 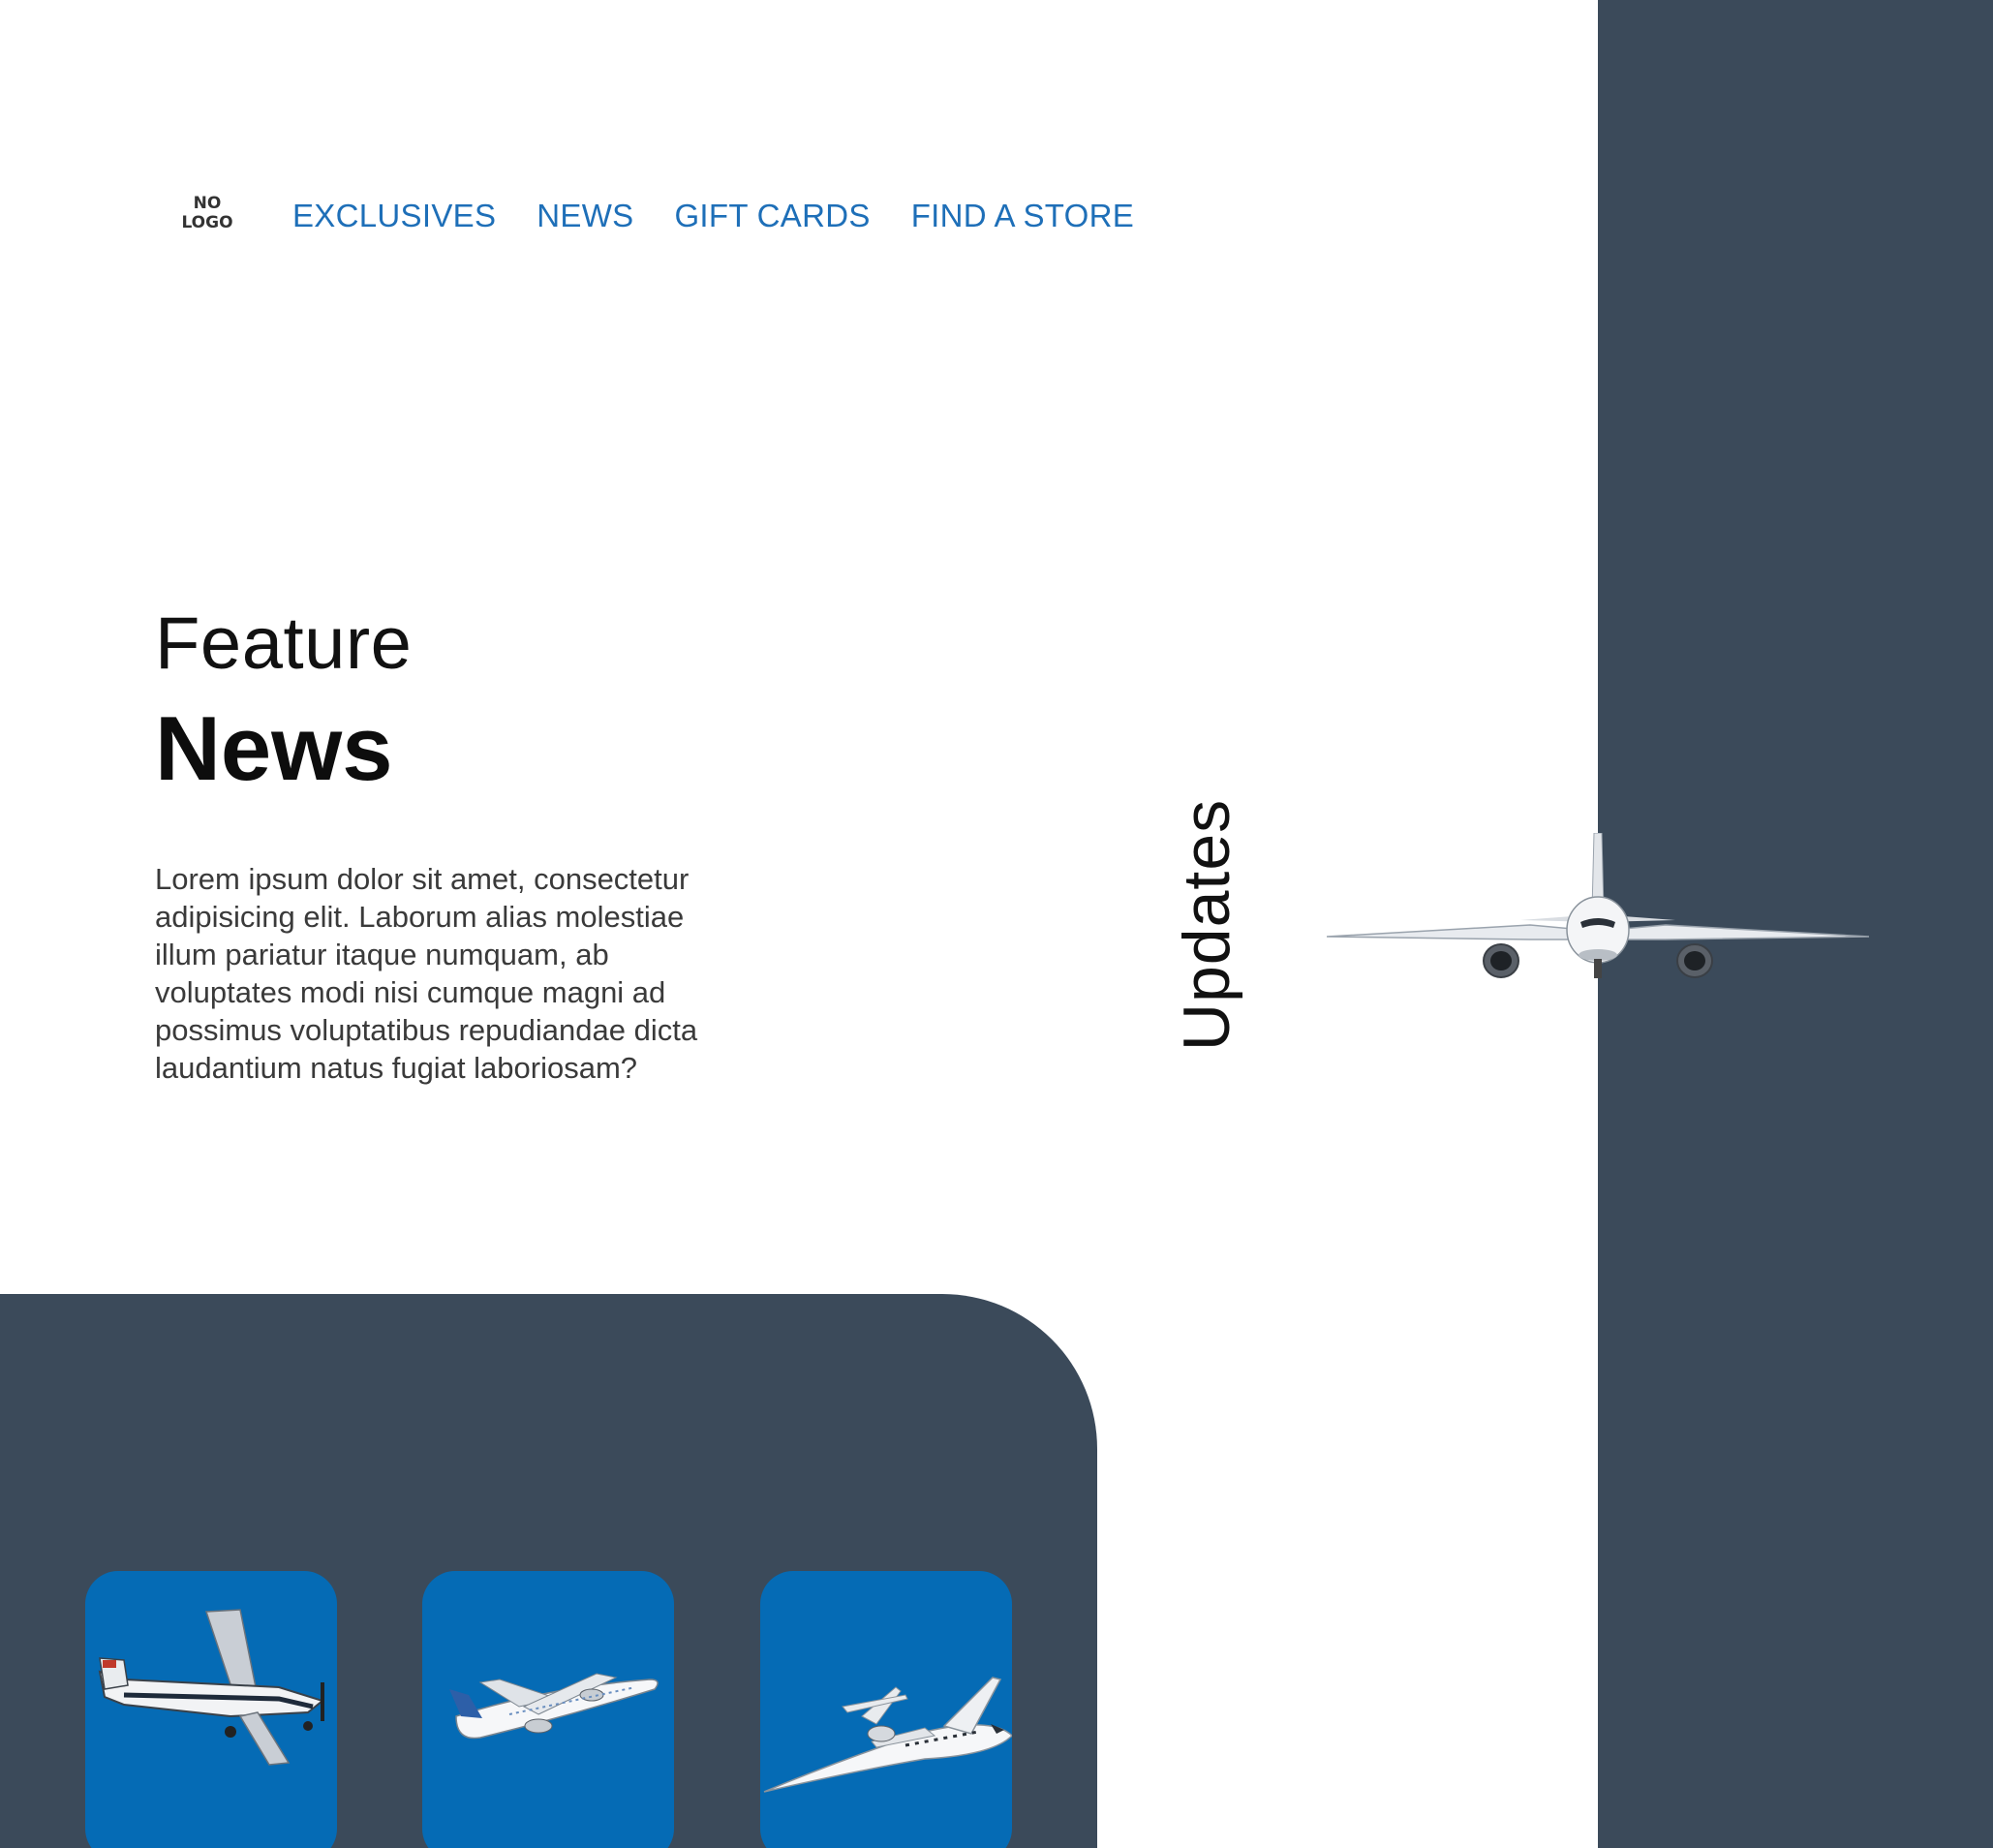 I want to click on nav-item-exclusives: EXCLUSIVES, so click(x=394, y=216).